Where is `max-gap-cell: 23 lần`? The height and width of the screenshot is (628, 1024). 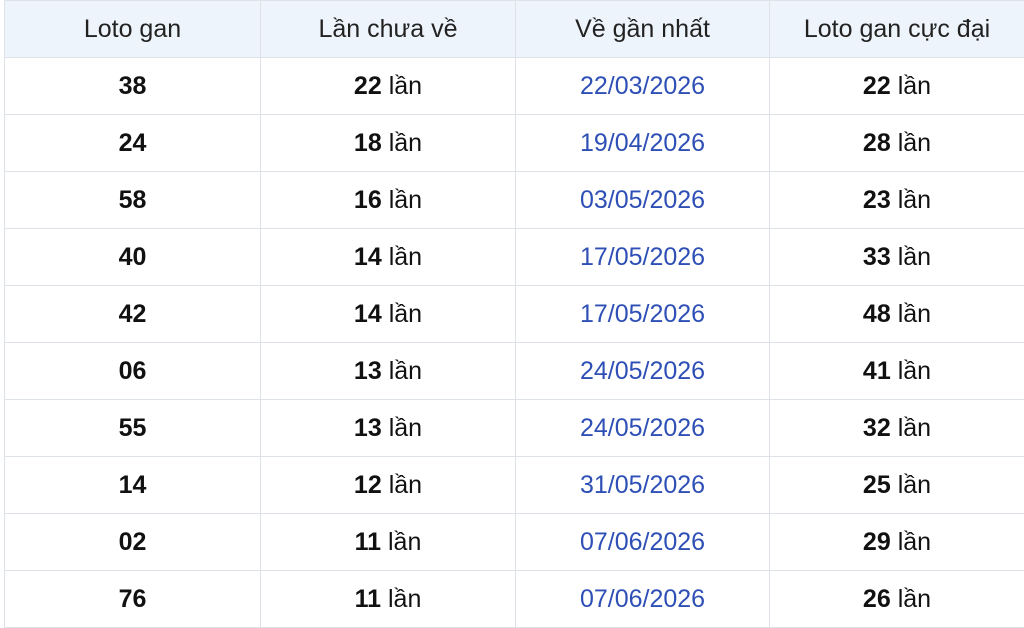 max-gap-cell: 23 lần is located at coordinates (897, 200).